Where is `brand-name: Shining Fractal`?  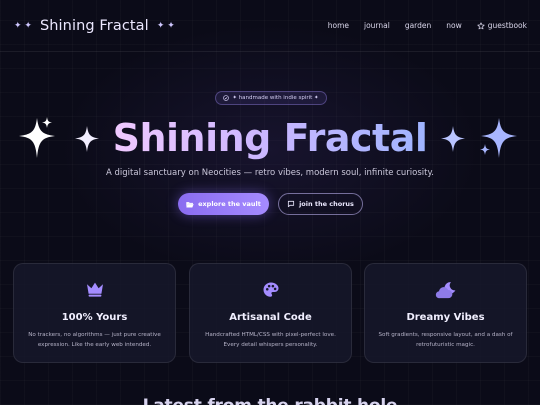 brand-name: Shining Fractal is located at coordinates (94, 25).